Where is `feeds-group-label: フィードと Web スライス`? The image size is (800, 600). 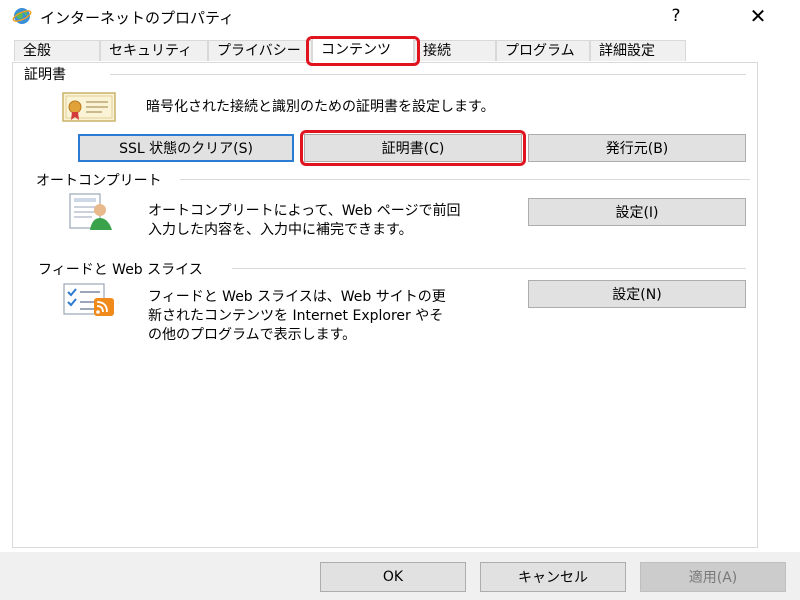 feeds-group-label: フィードと Web スライス is located at coordinates (122, 269).